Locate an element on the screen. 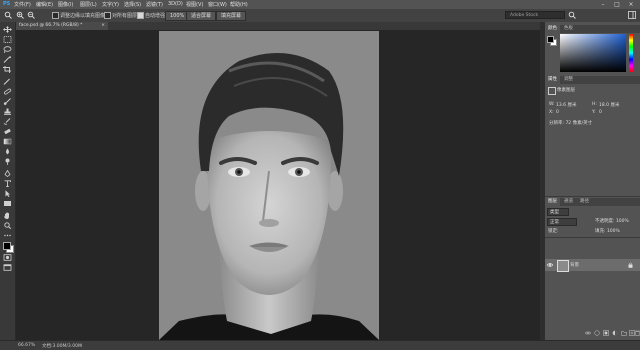 The image size is (640, 350). minimize-button: – is located at coordinates (603, 4).